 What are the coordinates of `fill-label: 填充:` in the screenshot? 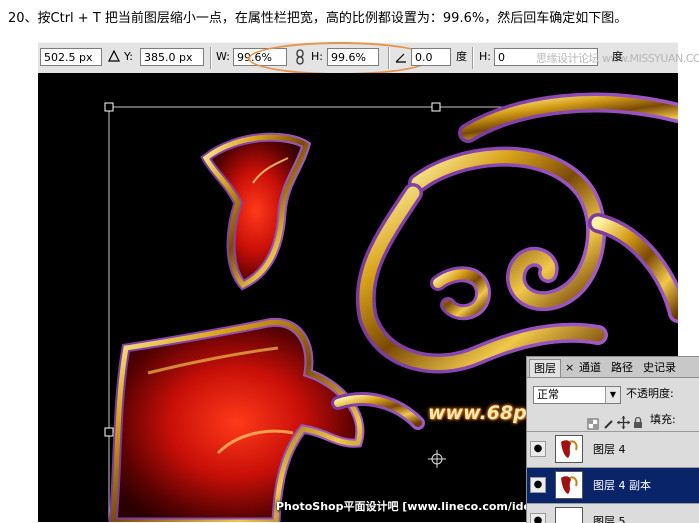 It's located at (663, 419).